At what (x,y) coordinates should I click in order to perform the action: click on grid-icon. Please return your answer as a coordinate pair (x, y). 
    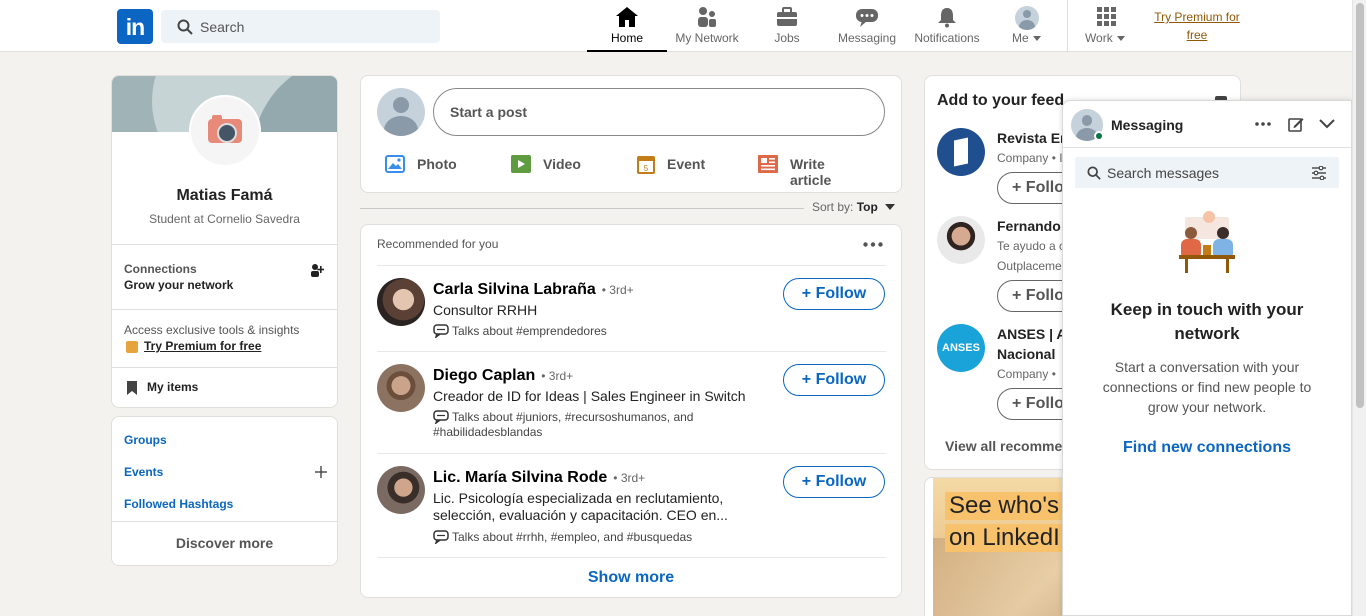
    Looking at the image, I should click on (1105, 17).